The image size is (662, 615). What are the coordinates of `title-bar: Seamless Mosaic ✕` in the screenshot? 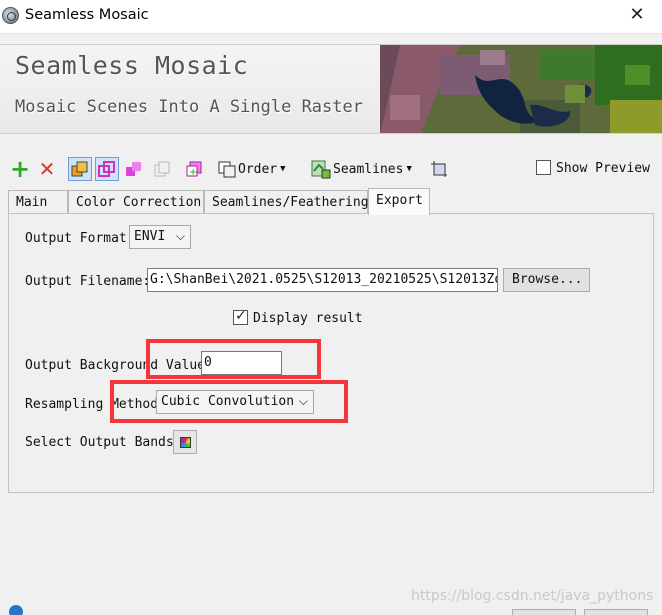 It's located at (331, 17).